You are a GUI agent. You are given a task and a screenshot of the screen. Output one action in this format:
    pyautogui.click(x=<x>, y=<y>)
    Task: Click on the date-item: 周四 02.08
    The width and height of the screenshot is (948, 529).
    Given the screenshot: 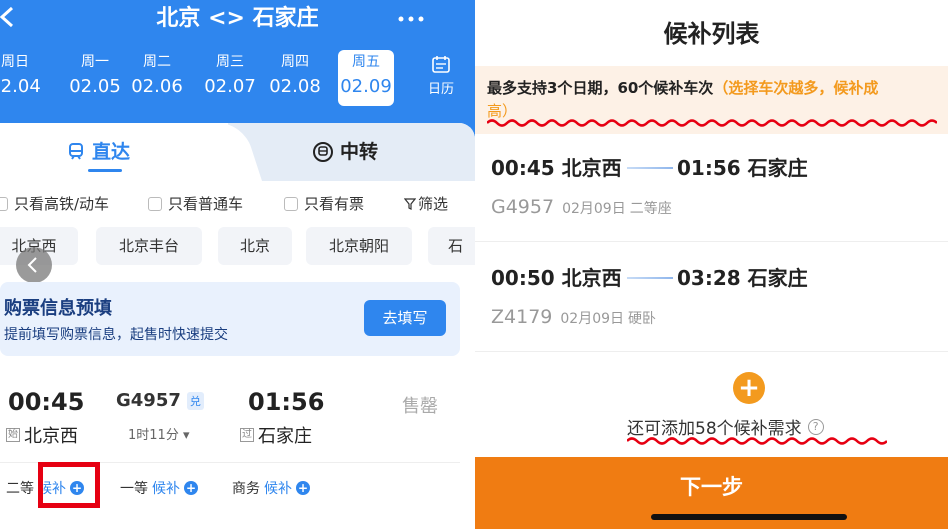 What is the action you would take?
    pyautogui.click(x=295, y=78)
    